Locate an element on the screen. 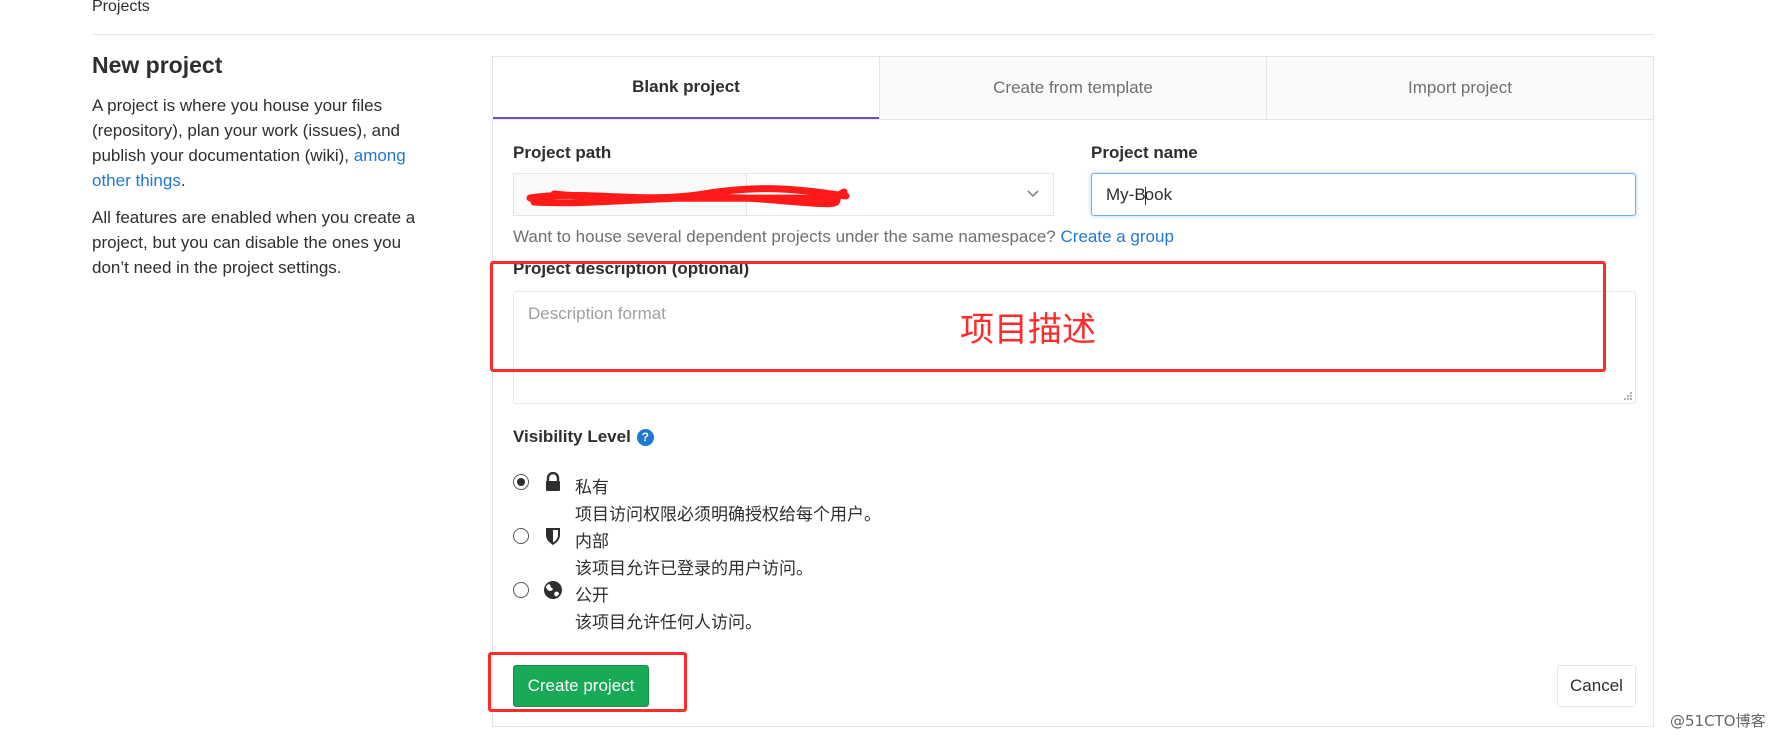  intro-period: . is located at coordinates (183, 180).